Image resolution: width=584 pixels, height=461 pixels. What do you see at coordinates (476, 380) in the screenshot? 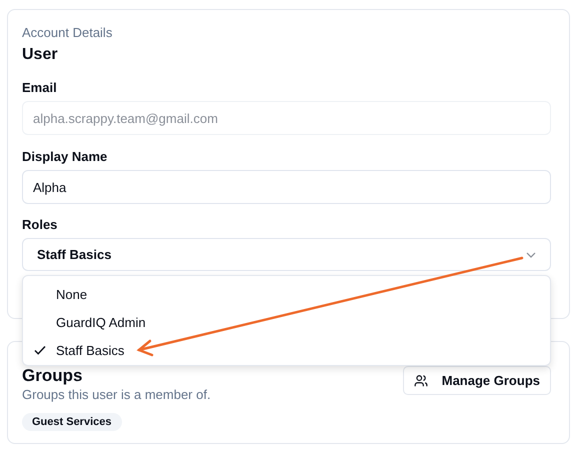
I see `manage-groups-button: Manage Groups` at bounding box center [476, 380].